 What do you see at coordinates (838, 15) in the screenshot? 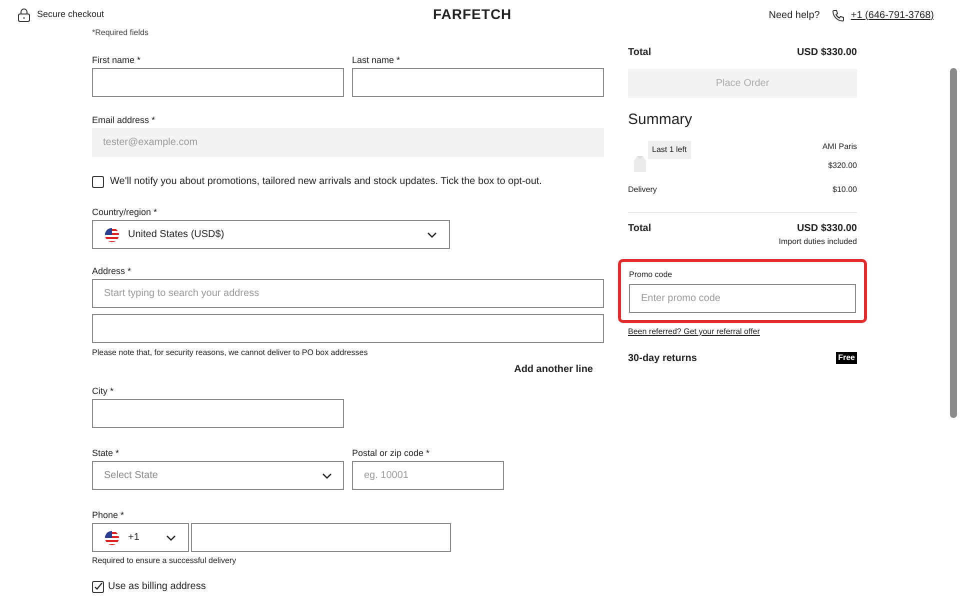
I see `phone-icon` at bounding box center [838, 15].